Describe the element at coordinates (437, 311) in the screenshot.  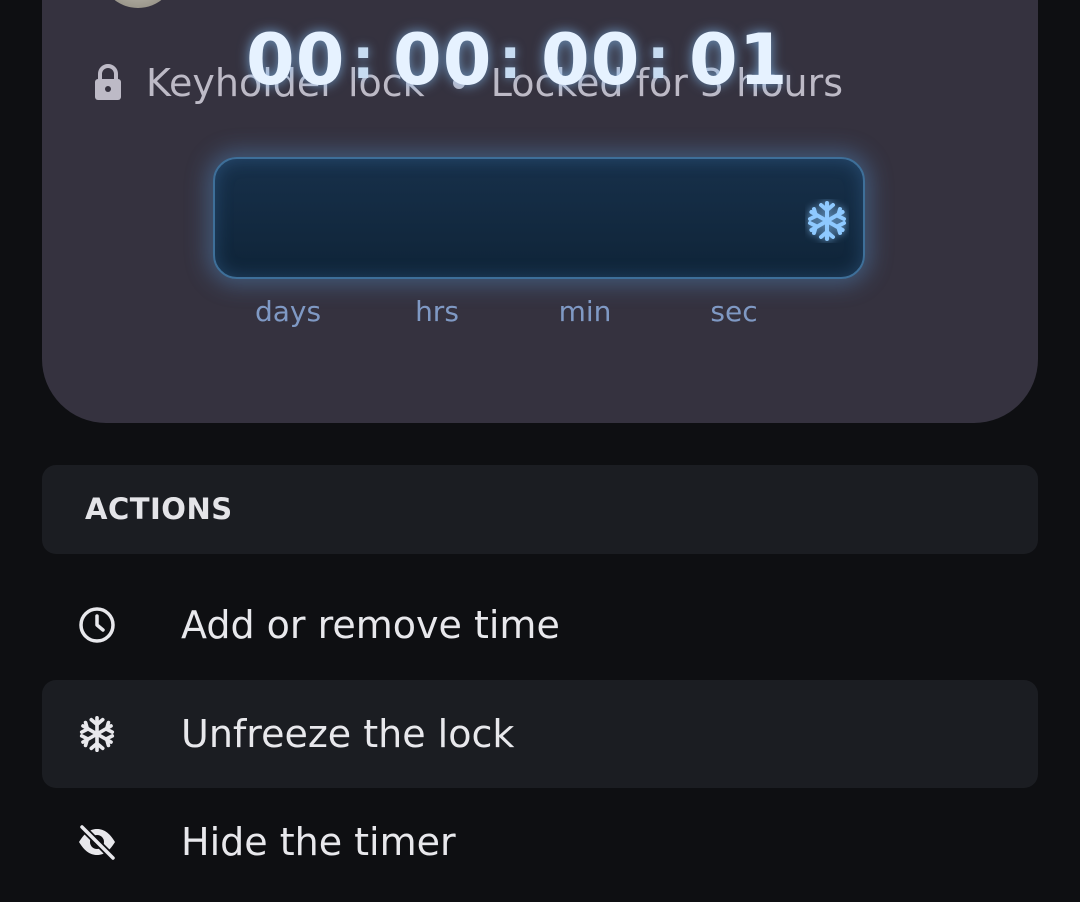
I see `unit-hours: hrs` at that location.